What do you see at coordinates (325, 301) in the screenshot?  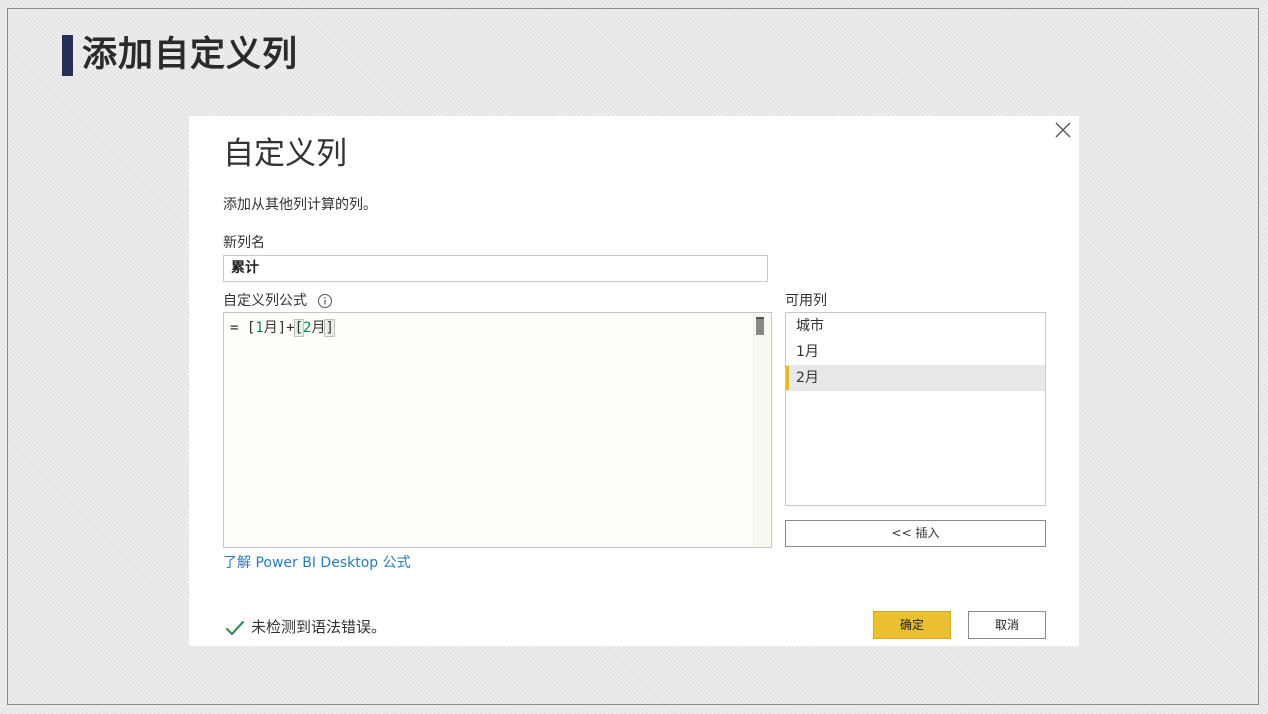 I see `info-icon` at bounding box center [325, 301].